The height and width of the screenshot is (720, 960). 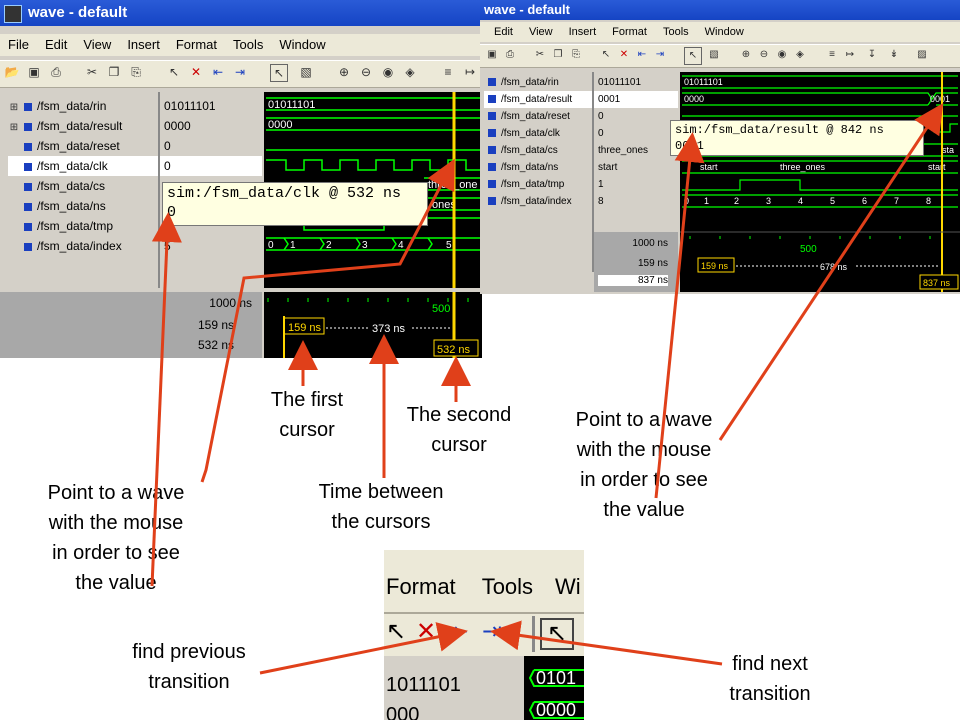 I want to click on signal-row: /fsm_data/rin, so click(x=538, y=82).